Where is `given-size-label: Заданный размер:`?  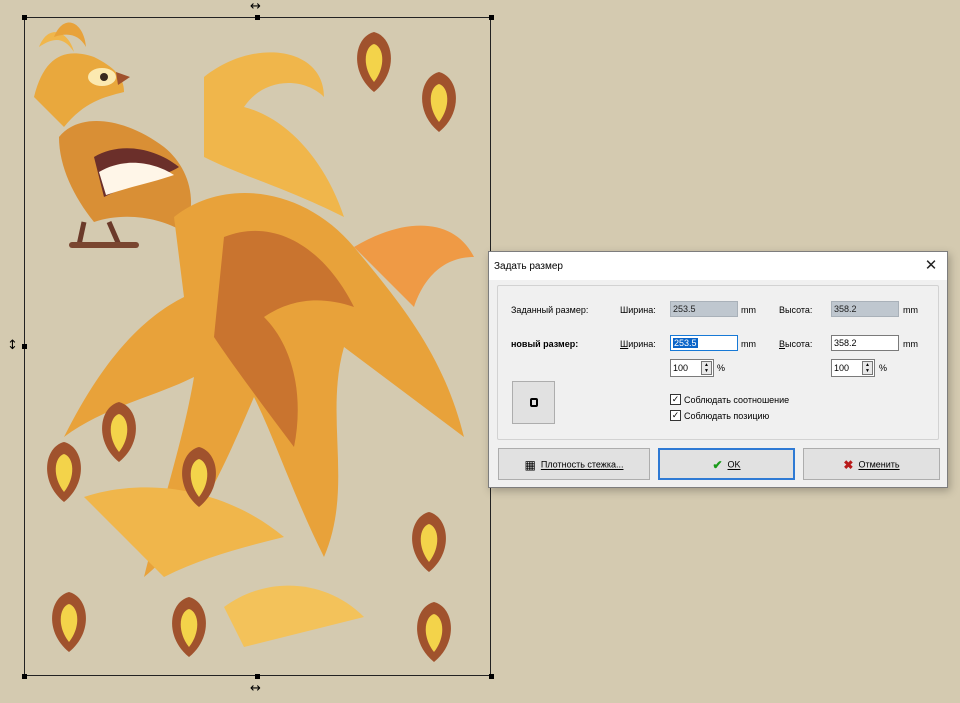 given-size-label: Заданный размер: is located at coordinates (550, 310).